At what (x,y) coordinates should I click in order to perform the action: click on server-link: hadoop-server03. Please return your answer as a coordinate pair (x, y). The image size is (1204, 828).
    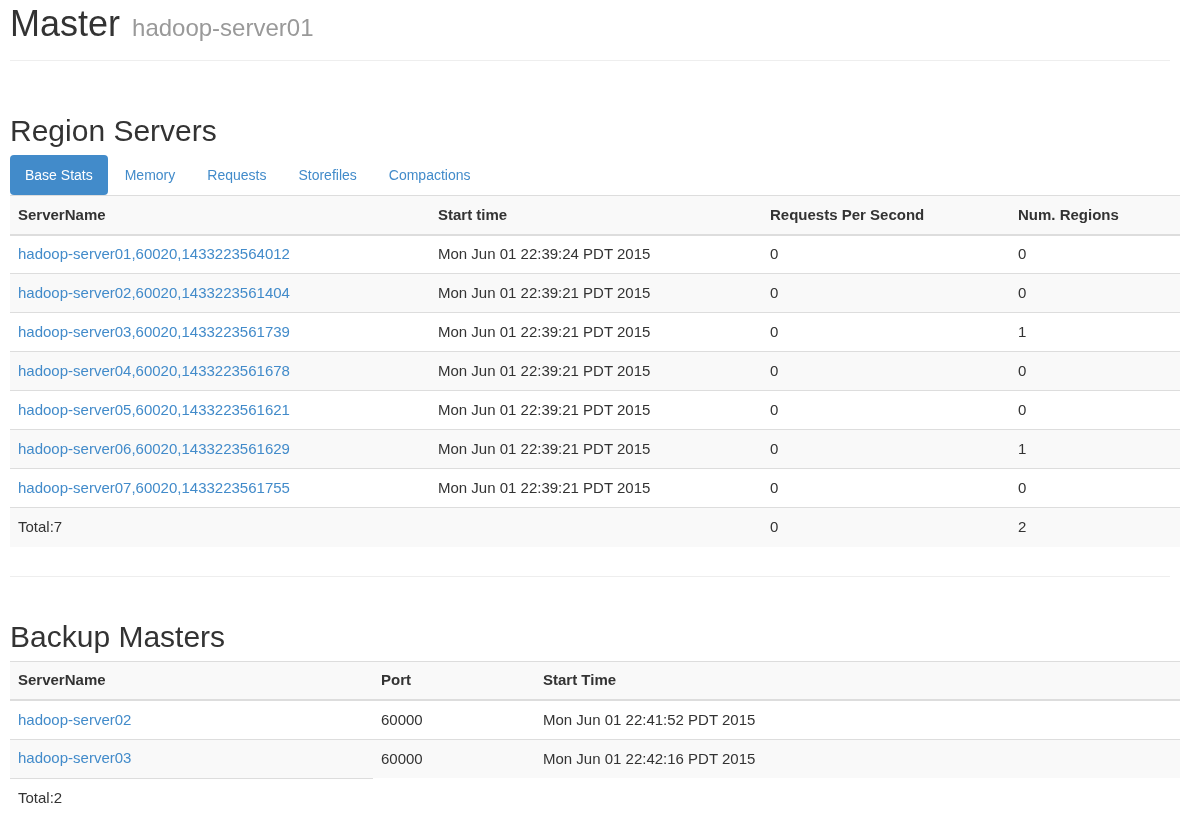
    Looking at the image, I should click on (75, 758).